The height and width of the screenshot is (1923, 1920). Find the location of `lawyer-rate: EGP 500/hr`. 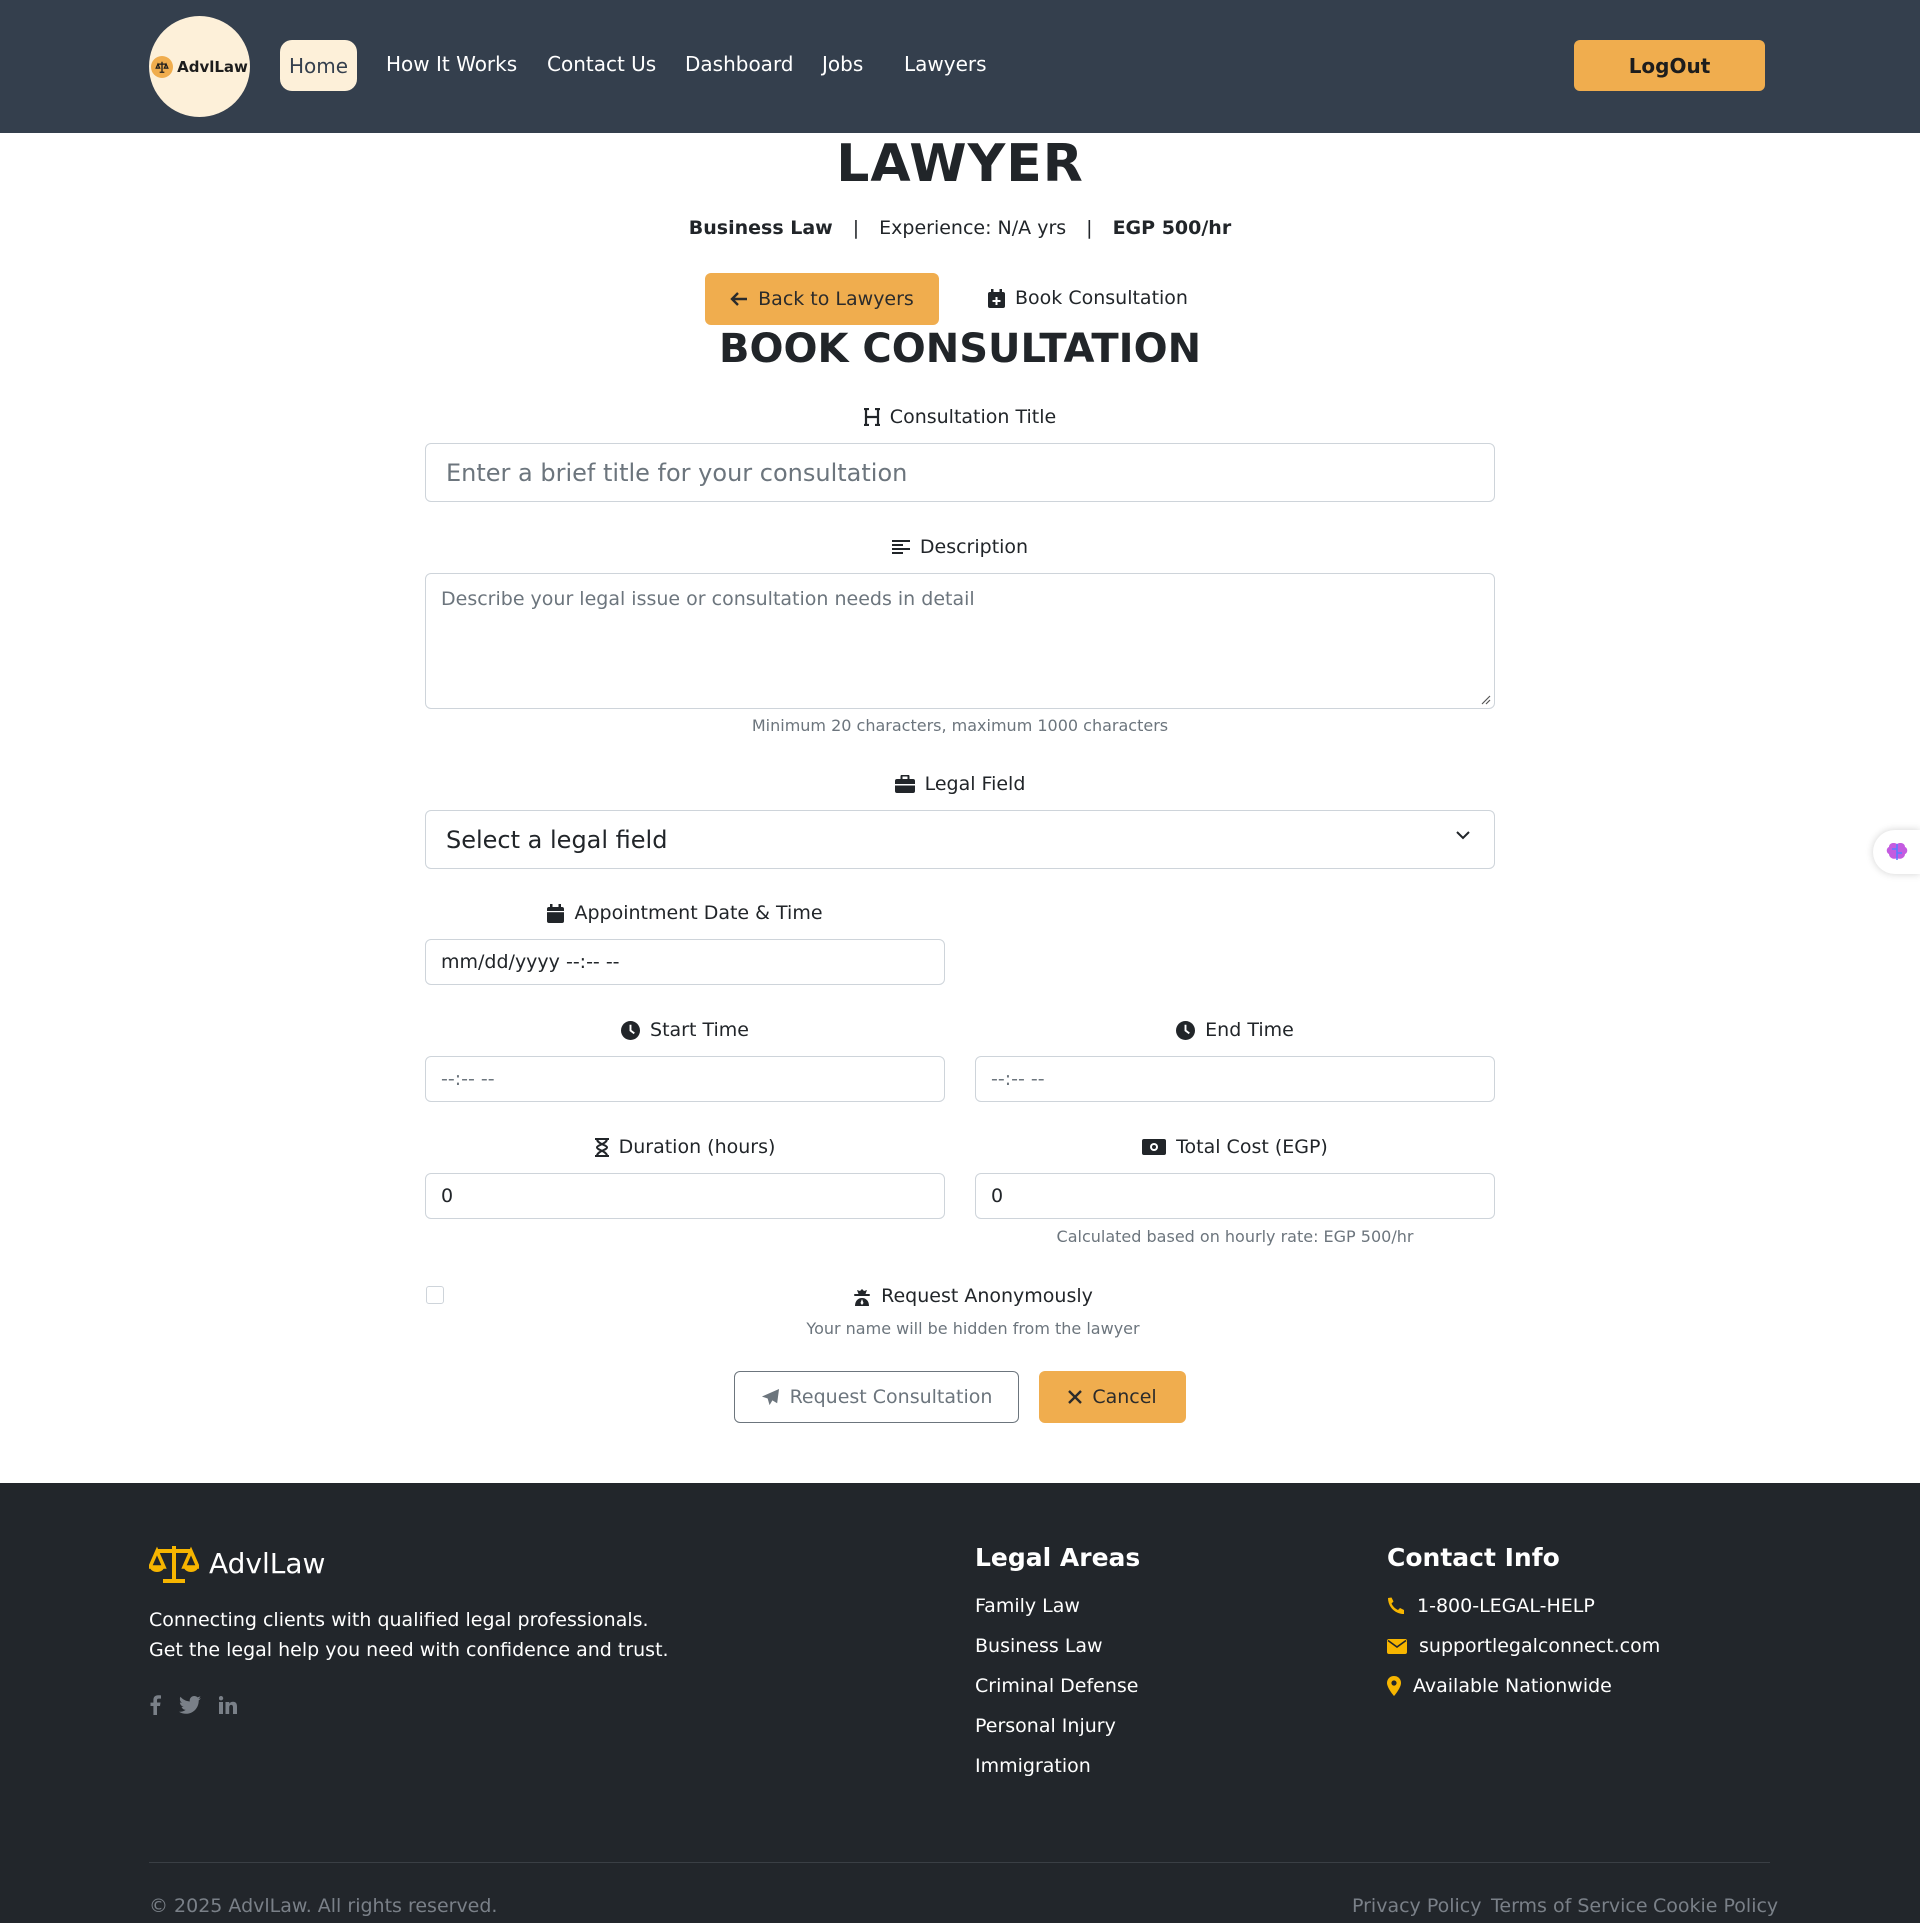

lawyer-rate: EGP 500/hr is located at coordinates (1172, 228).